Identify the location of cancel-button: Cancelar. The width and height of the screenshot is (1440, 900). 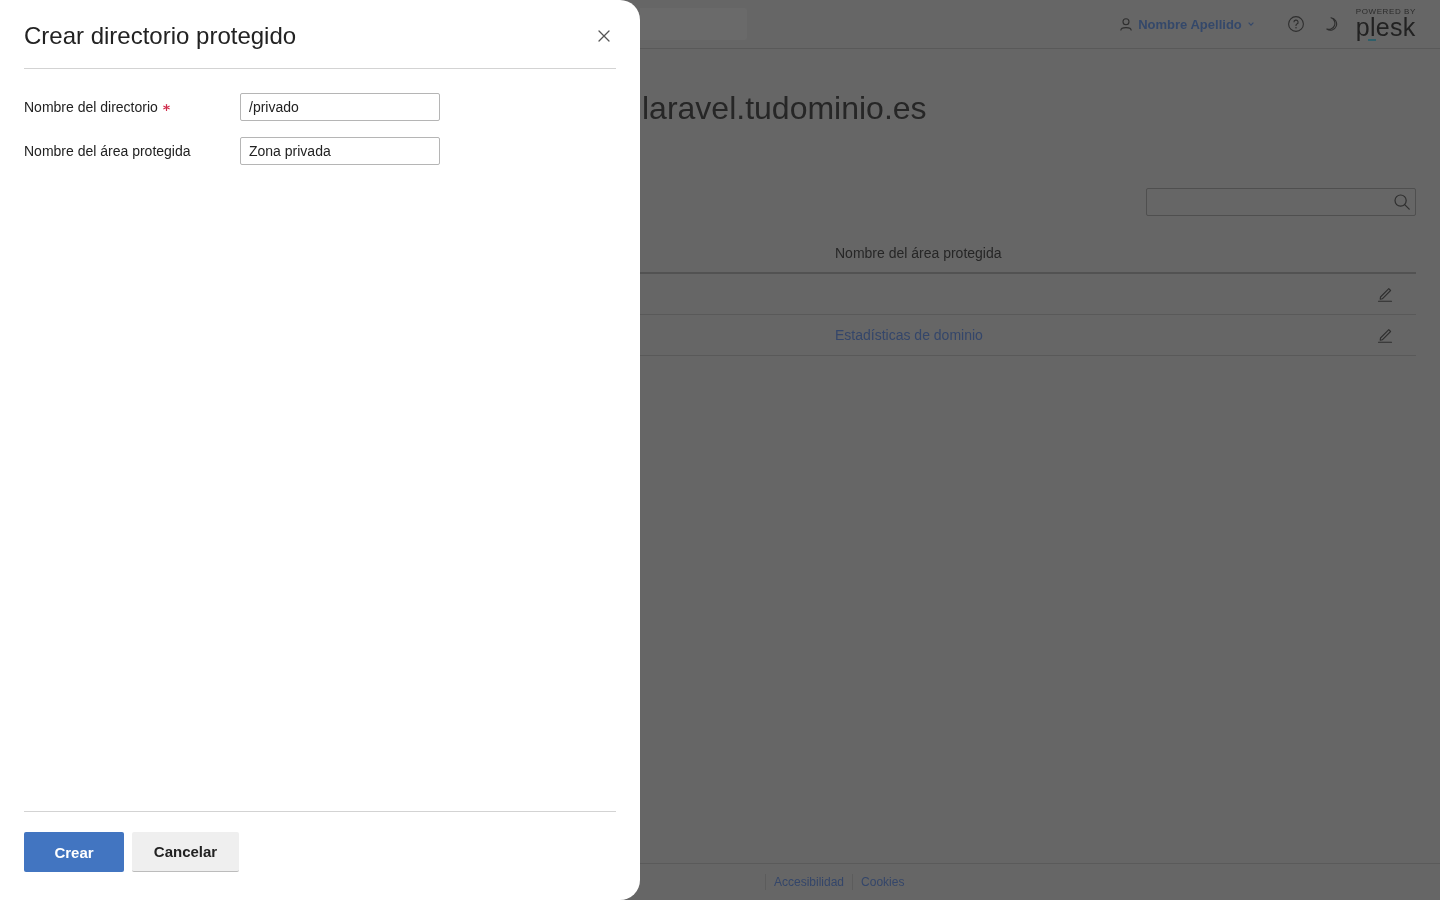
(185, 852).